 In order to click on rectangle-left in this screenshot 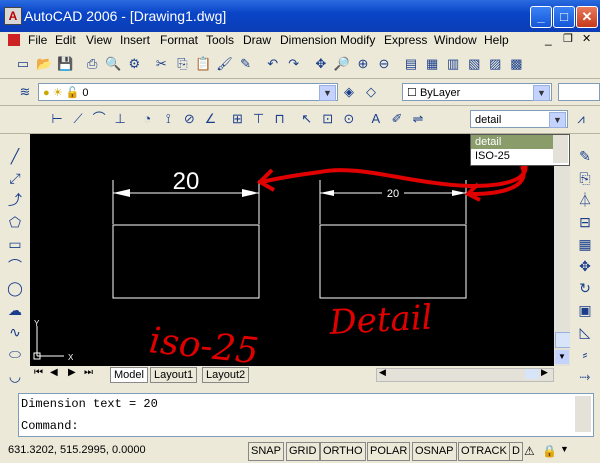, I will do `click(186, 261)`.